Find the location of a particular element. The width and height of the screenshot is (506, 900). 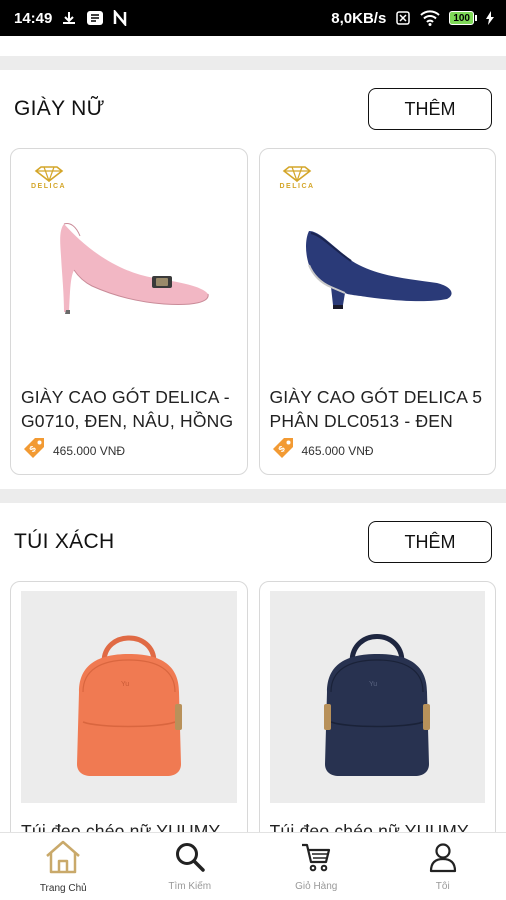

navy-backpack: Yu is located at coordinates (377, 705).